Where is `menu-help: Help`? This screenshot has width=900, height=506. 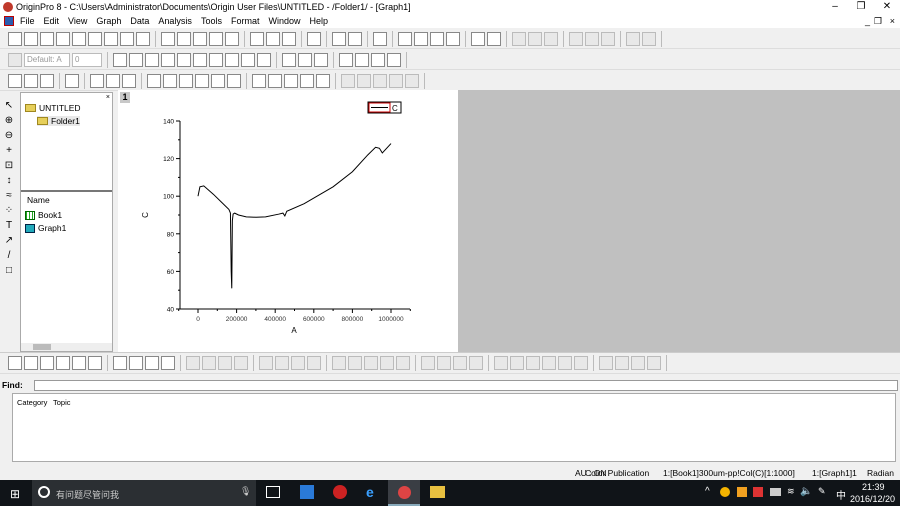 menu-help: Help is located at coordinates (318, 21).